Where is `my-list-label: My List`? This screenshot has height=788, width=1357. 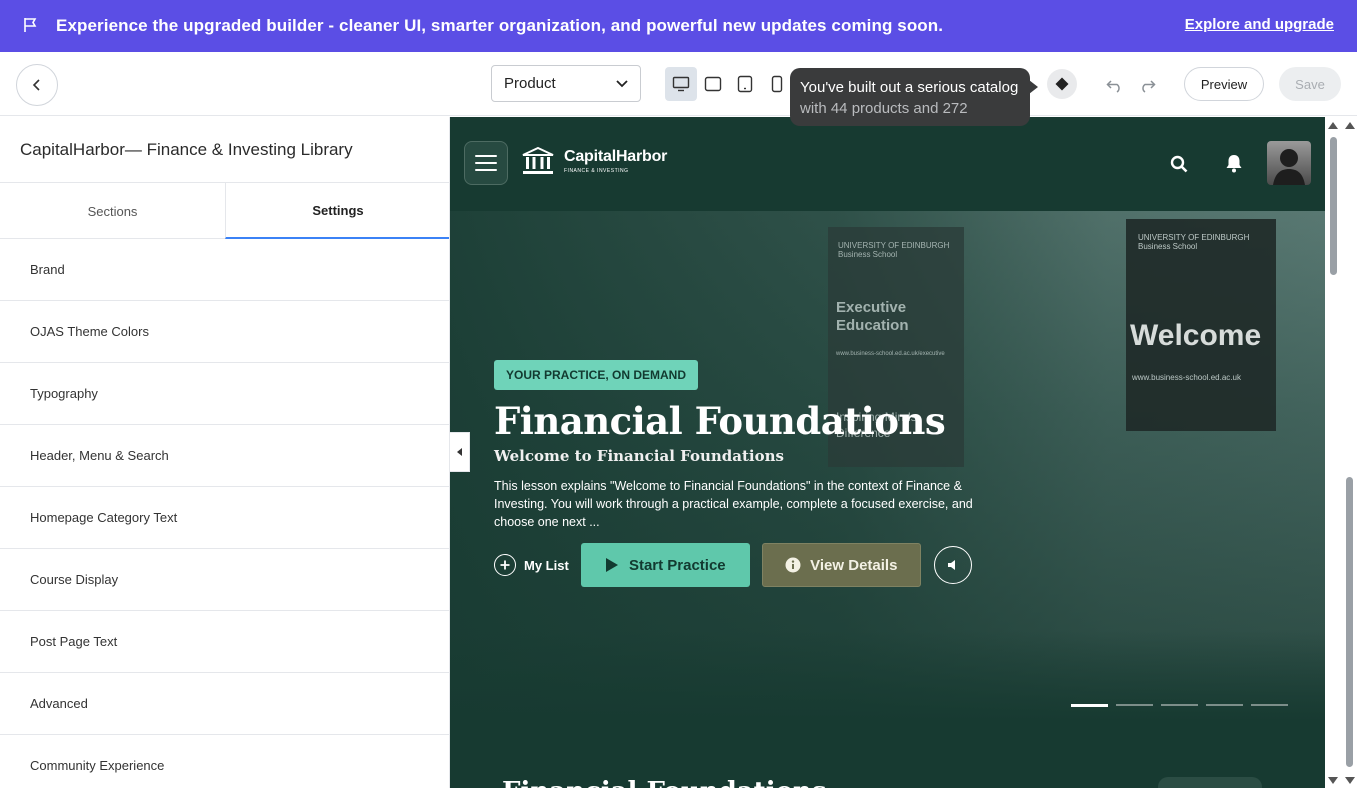
my-list-label: My List is located at coordinates (546, 565).